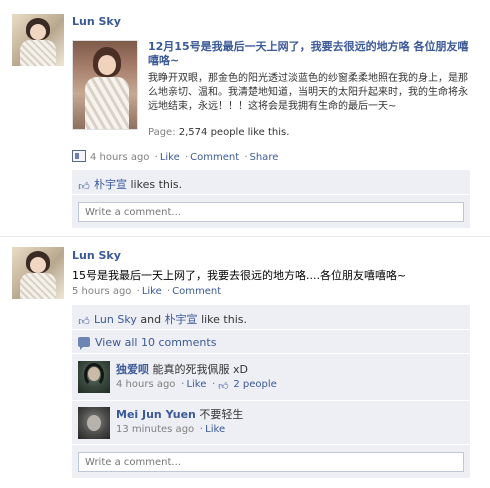  Describe the element at coordinates (271, 317) in the screenshot. I see `likes-bar: 👍︎ Lun Sky and 朴宇宣 like this.` at that location.